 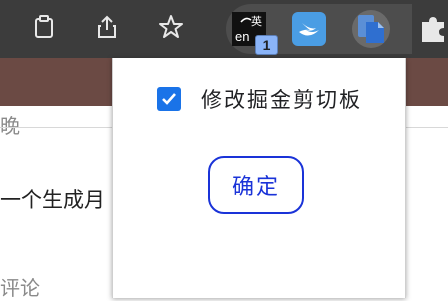 I want to click on svg-text: 英, so click(x=256, y=21).